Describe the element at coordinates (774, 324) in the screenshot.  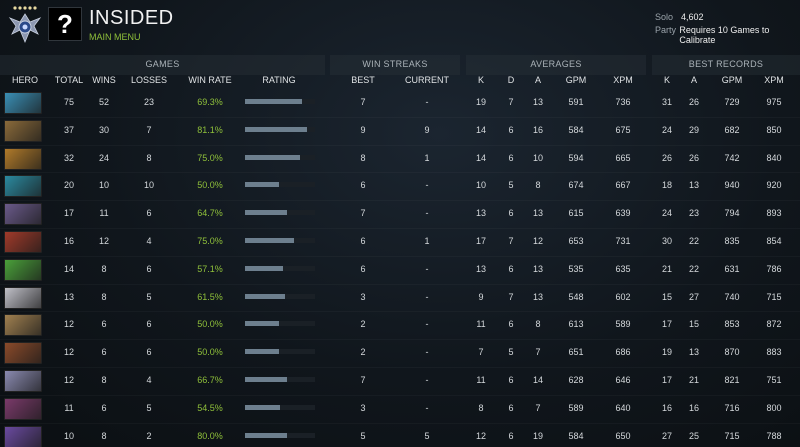
I see `best-xpm: 872` at that location.